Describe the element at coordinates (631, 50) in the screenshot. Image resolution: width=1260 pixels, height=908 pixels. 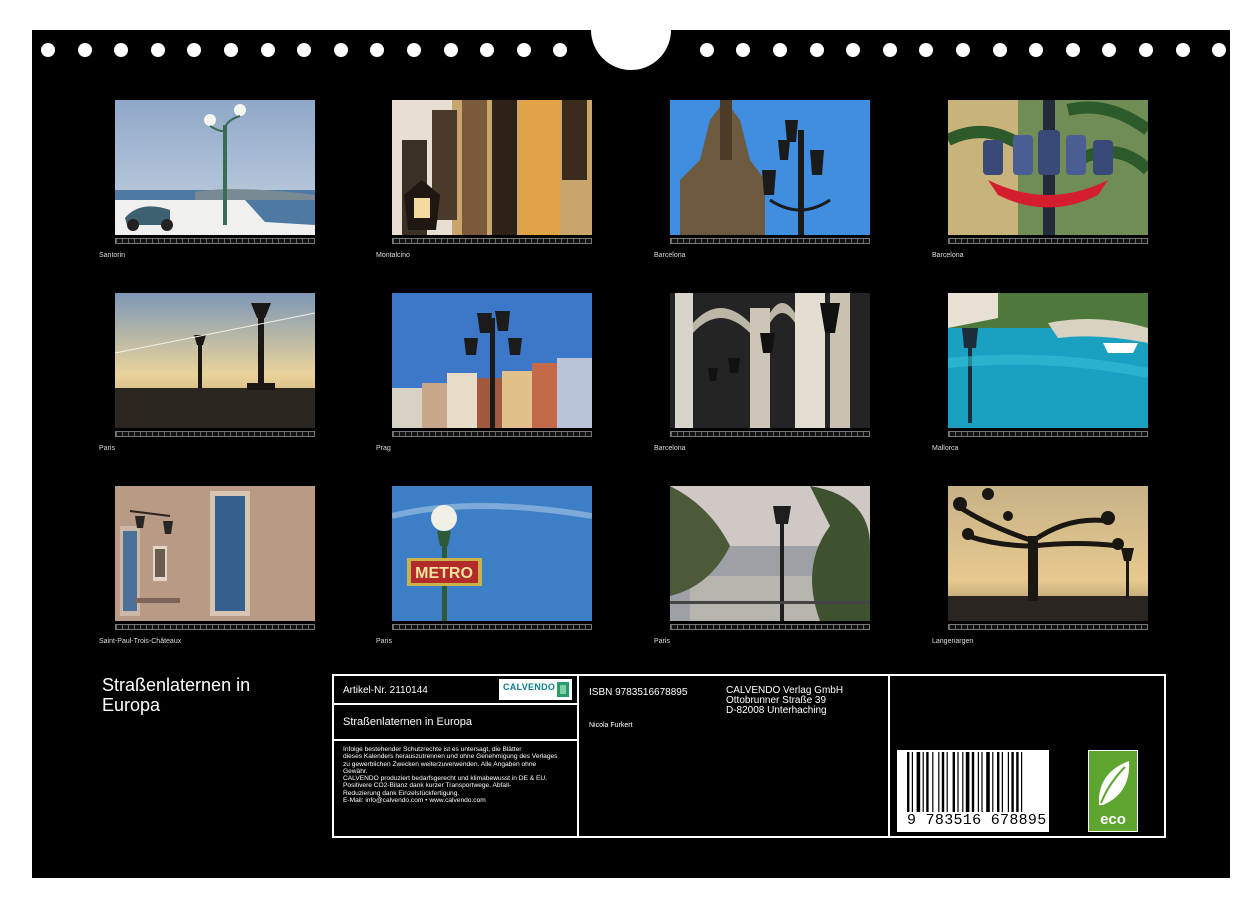
I see `hanger-notch` at that location.